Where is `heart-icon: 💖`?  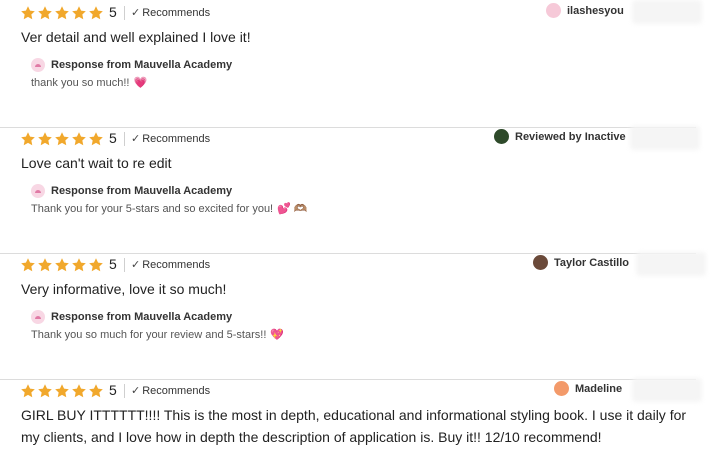 heart-icon: 💖 is located at coordinates (277, 334).